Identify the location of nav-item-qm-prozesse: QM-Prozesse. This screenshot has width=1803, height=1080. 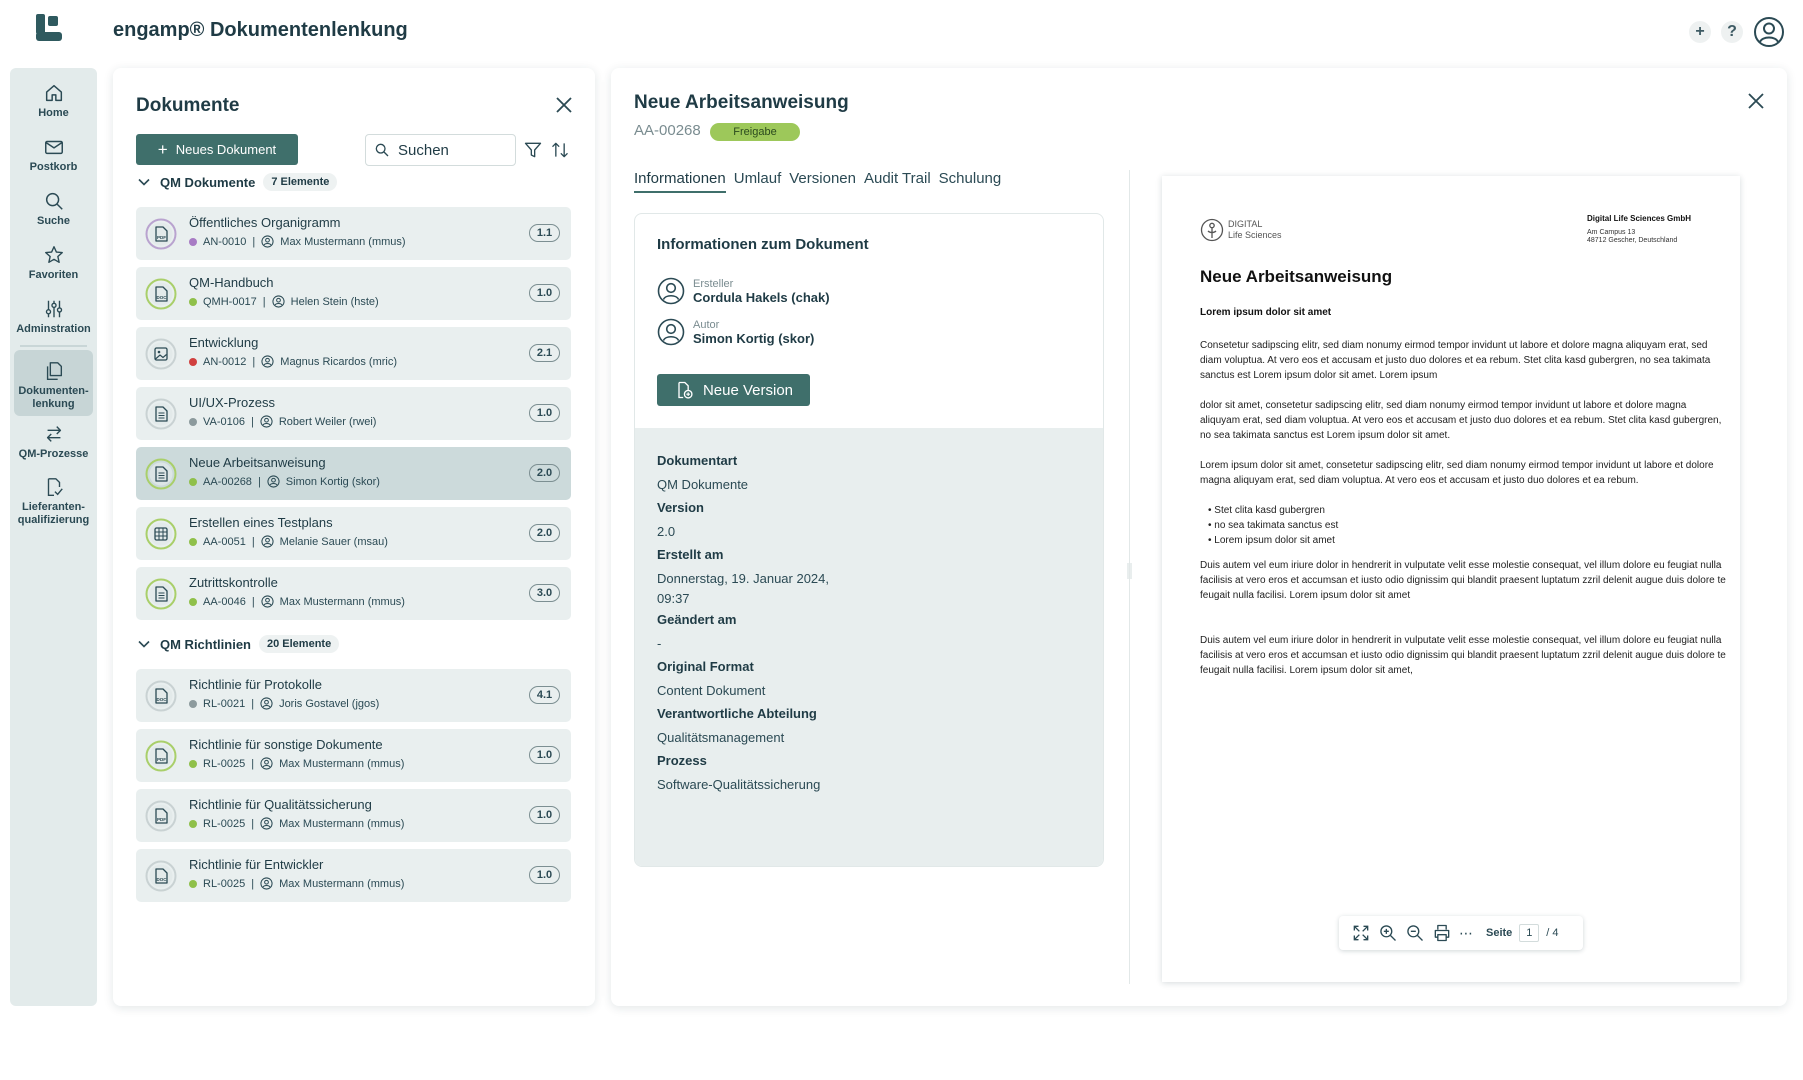
(53, 442).